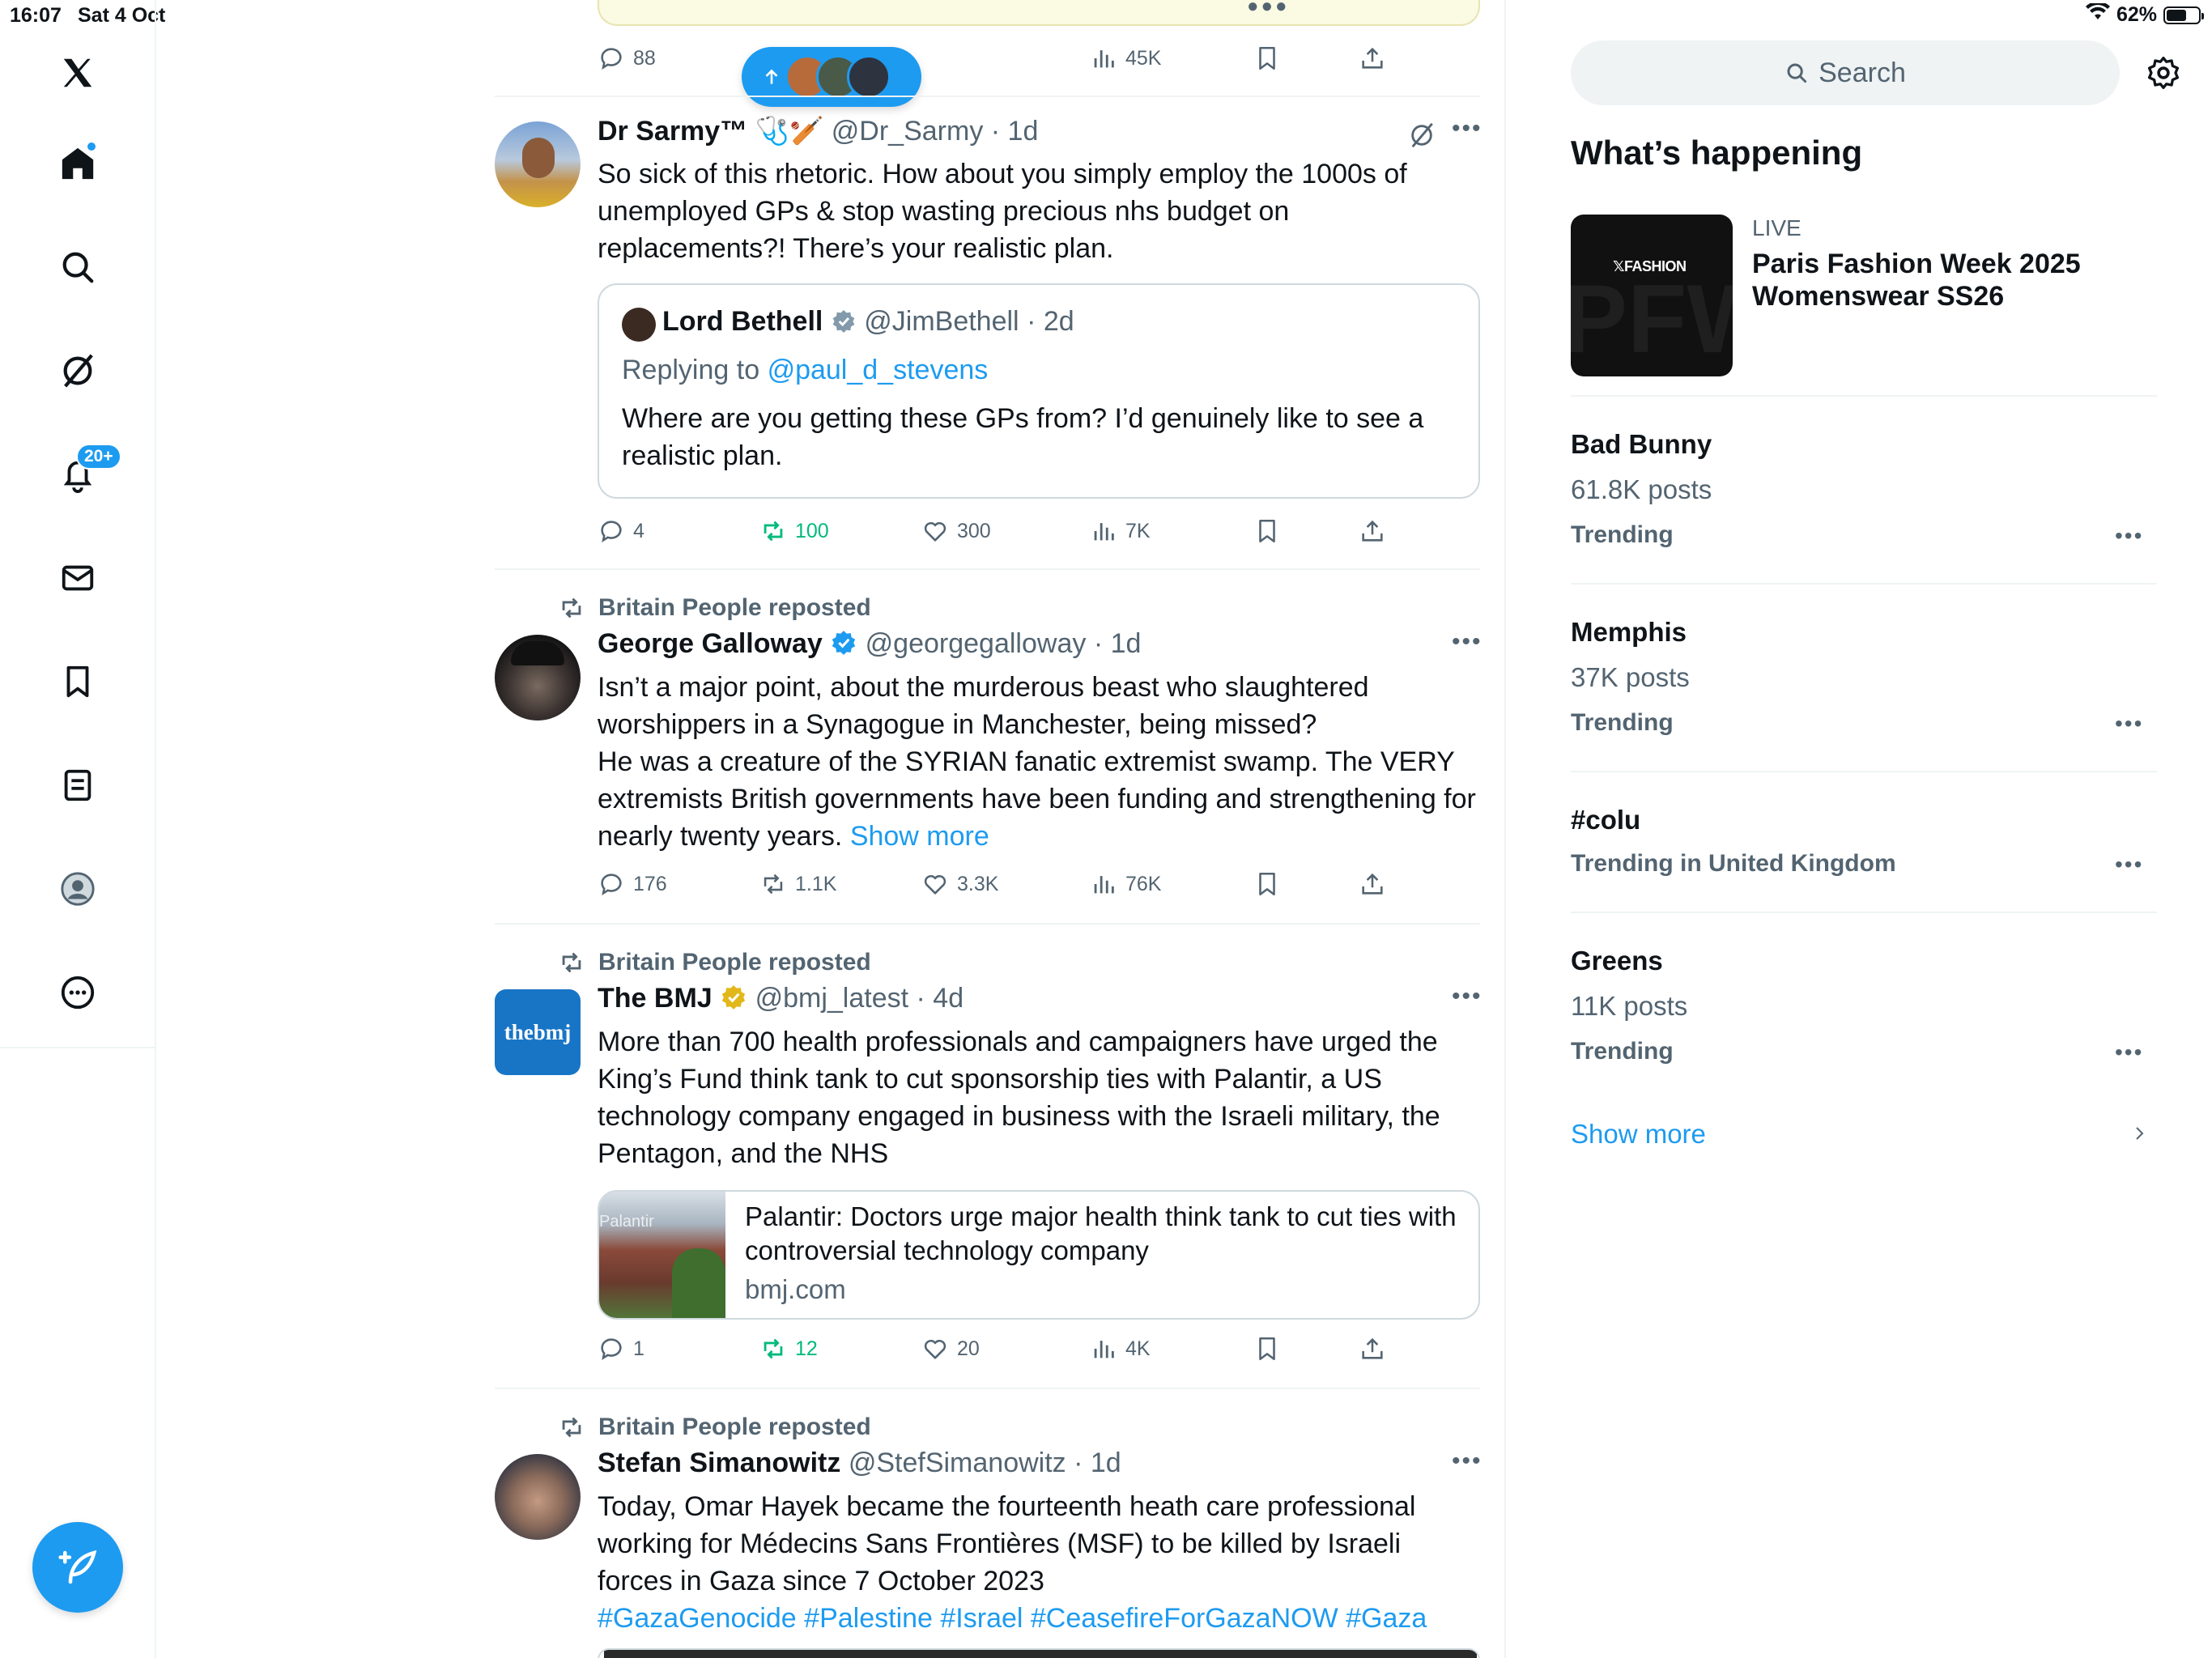  I want to click on trend-divider, so click(1864, 396).